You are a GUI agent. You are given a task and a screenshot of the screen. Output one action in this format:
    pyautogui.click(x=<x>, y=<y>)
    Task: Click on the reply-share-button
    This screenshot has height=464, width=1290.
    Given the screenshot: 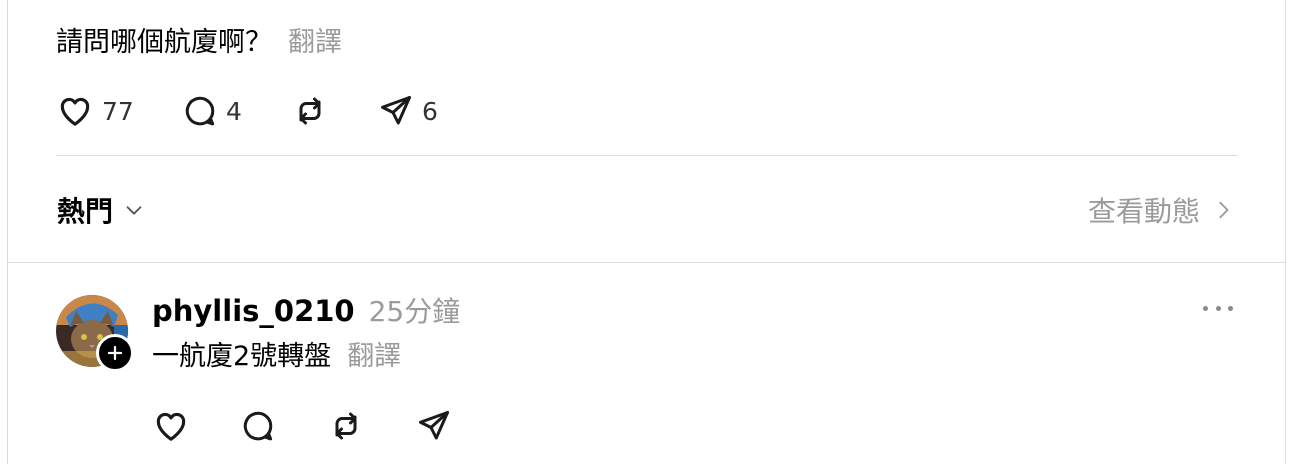 What is the action you would take?
    pyautogui.click(x=434, y=426)
    